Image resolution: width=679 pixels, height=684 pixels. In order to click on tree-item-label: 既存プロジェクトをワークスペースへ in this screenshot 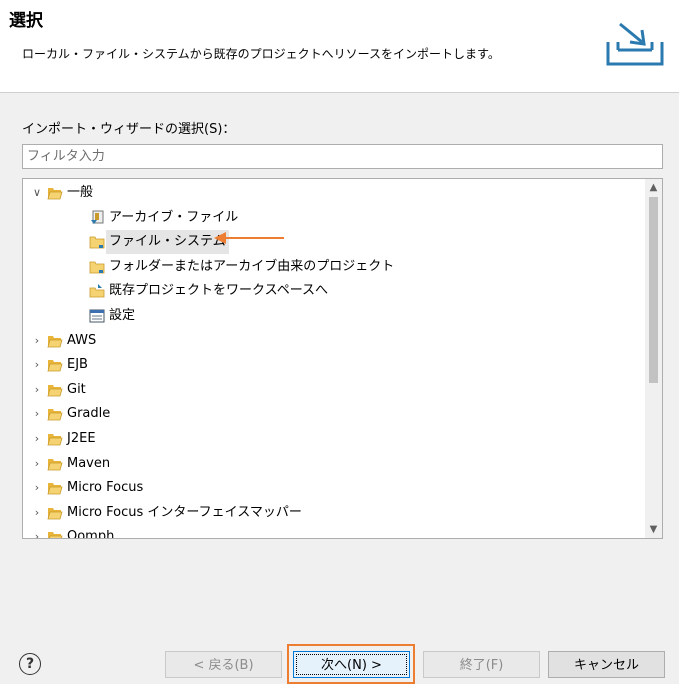, I will do `click(219, 291)`.